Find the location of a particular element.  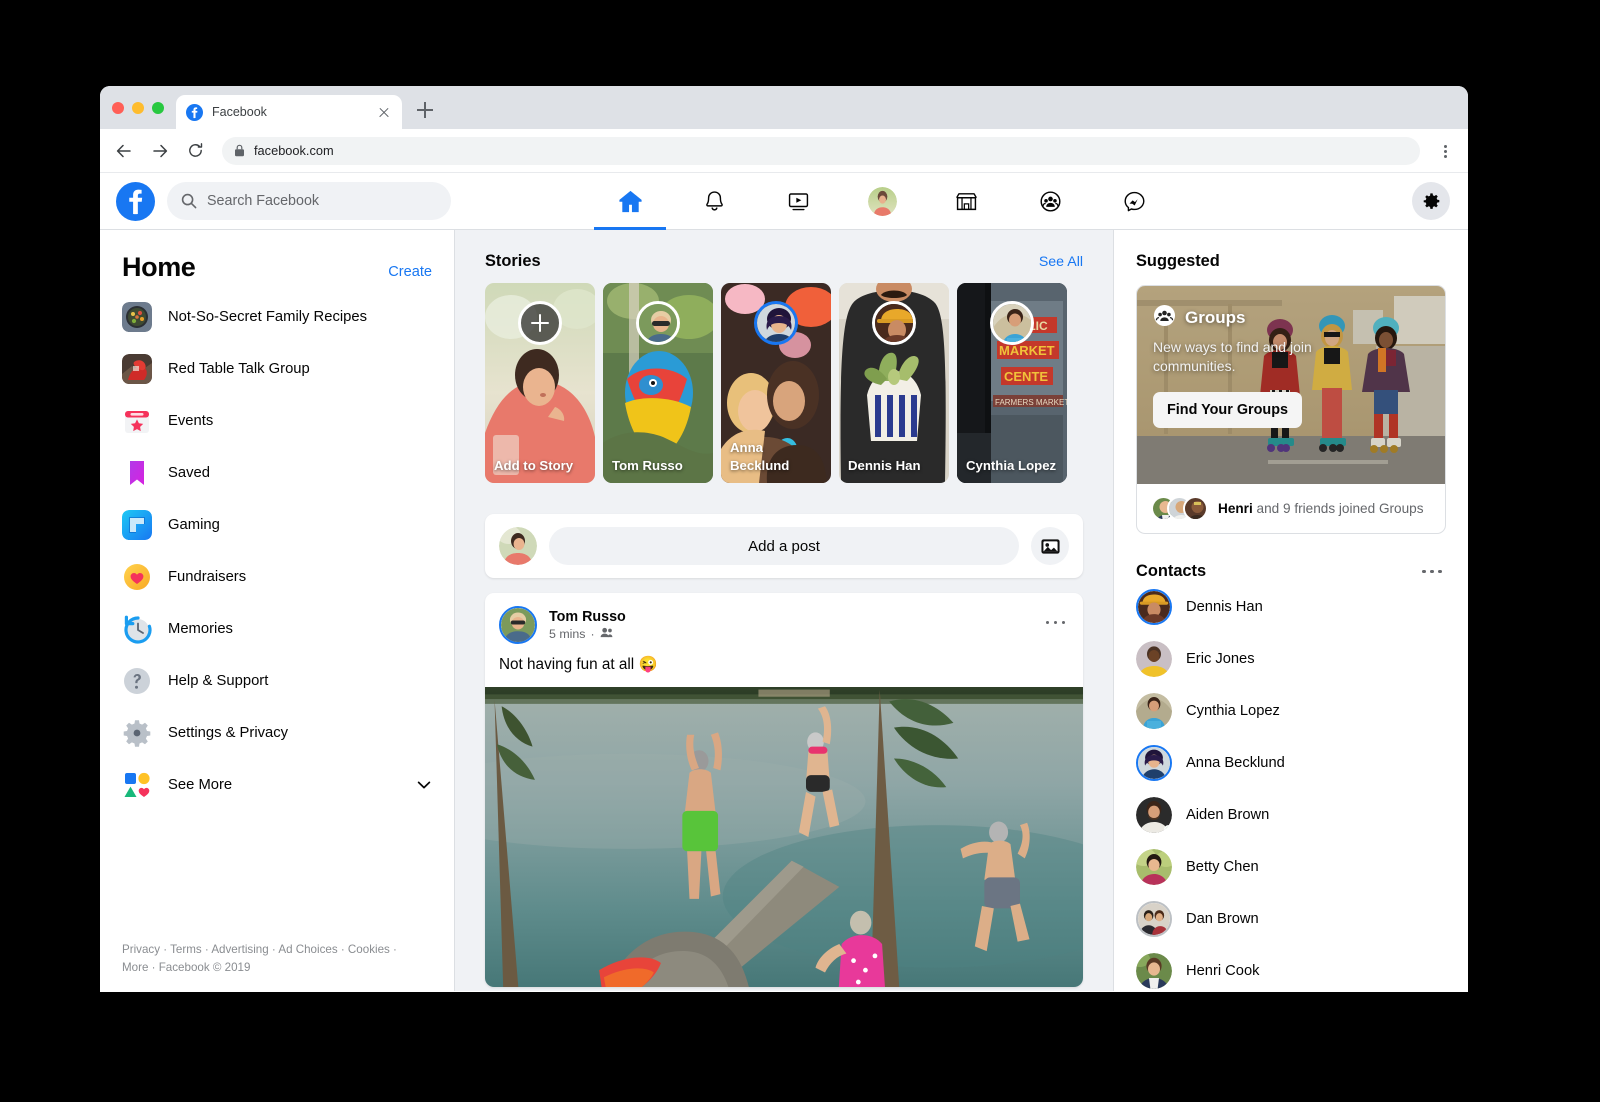

nav-groups-tab is located at coordinates (1050, 201).